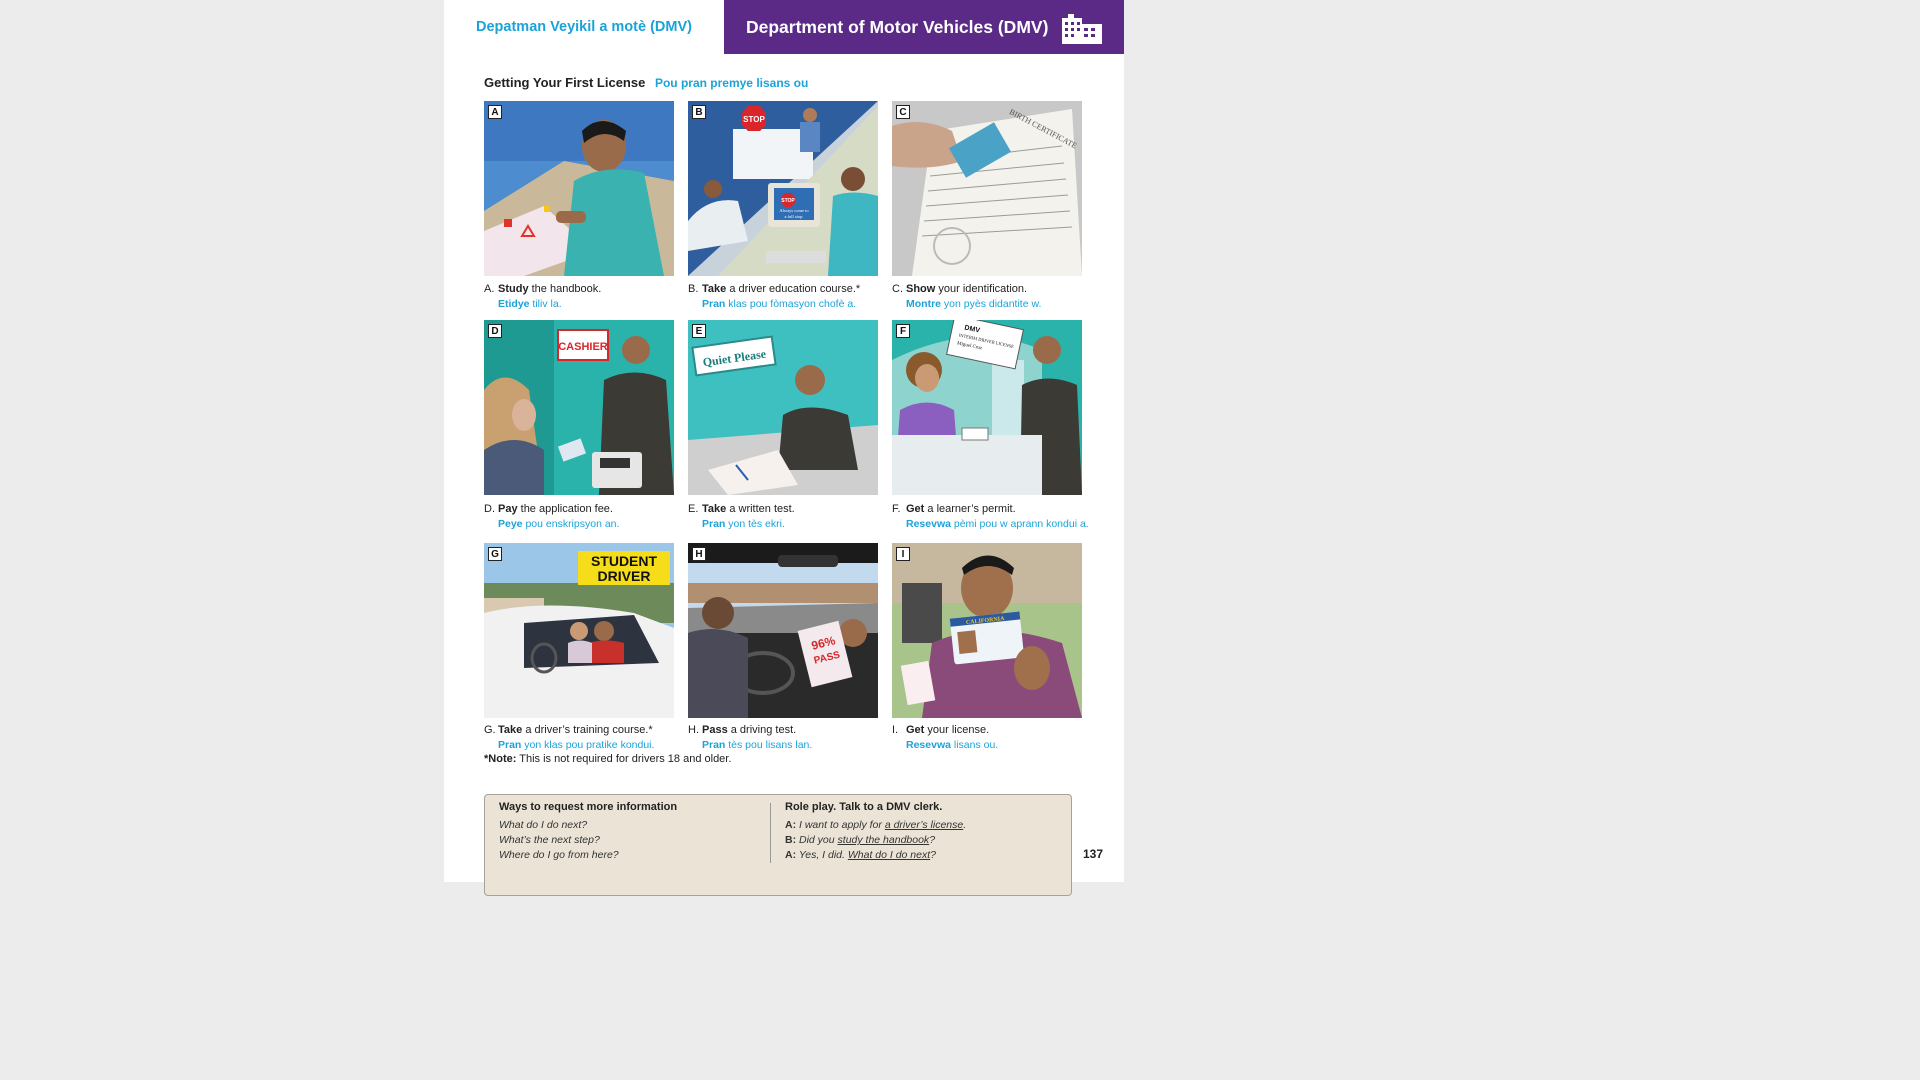 The image size is (1920, 1080). What do you see at coordinates (584, 27) in the screenshot?
I see `header-title-haitian: Depatman Veyikil a motè (DMV)` at bounding box center [584, 27].